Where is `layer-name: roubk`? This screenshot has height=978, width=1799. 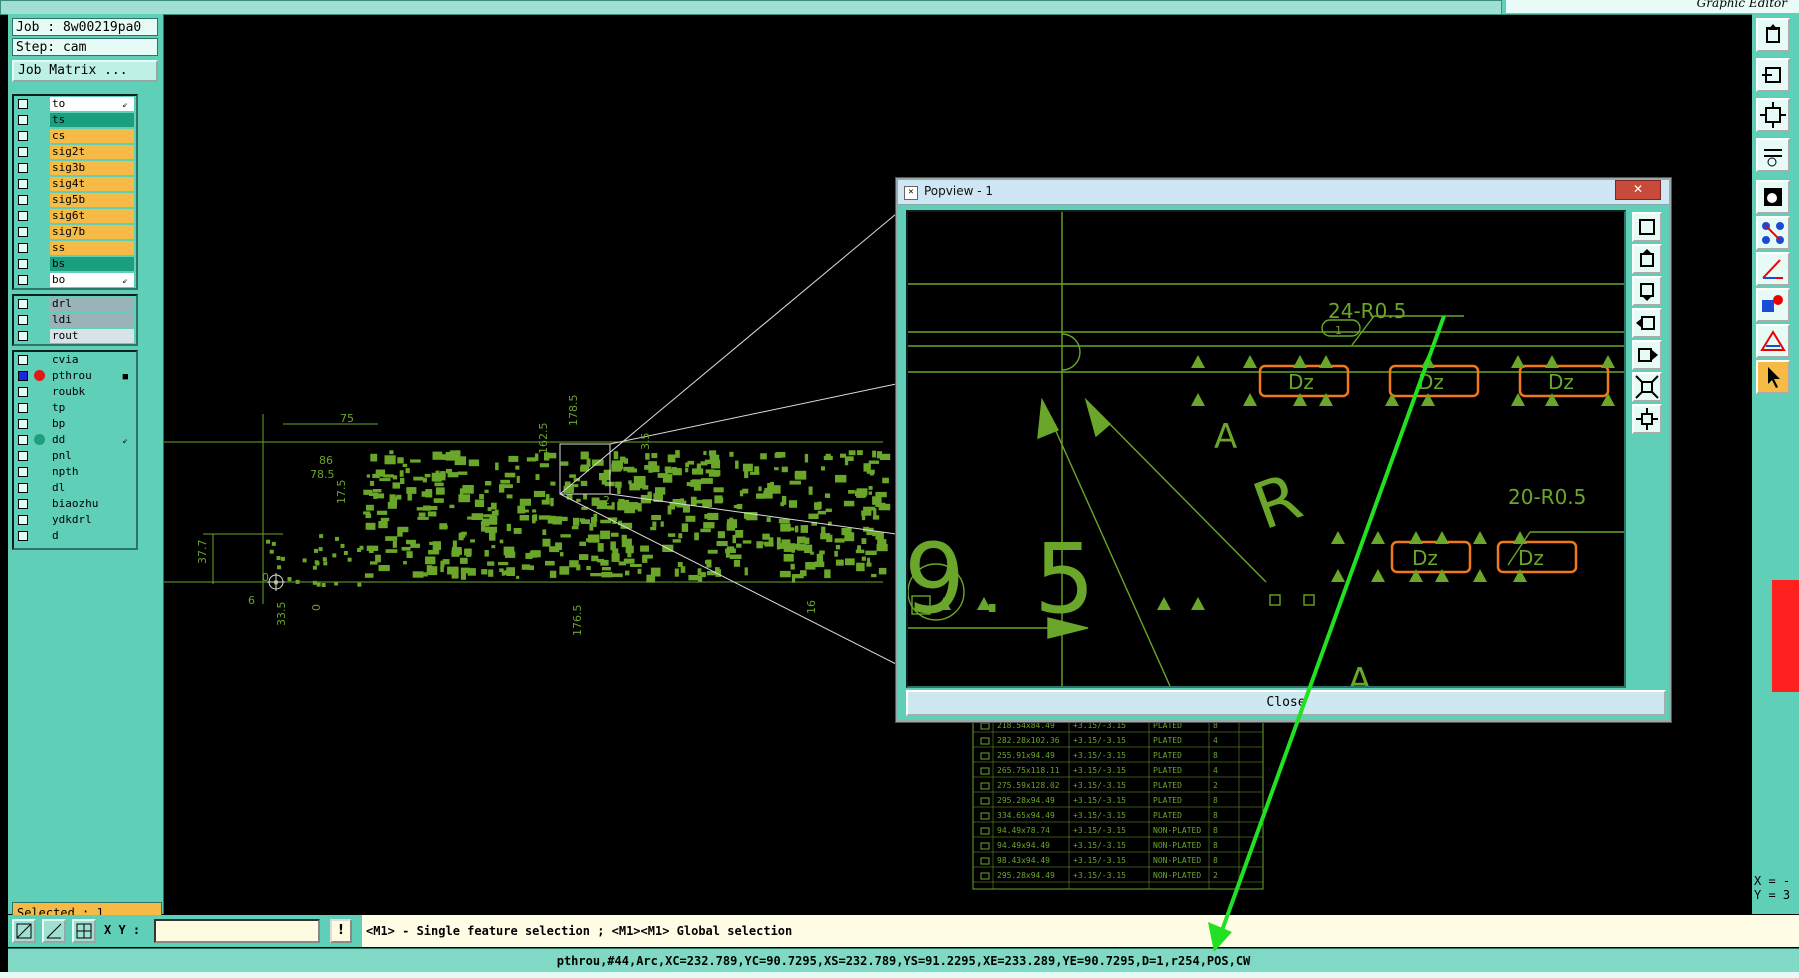
layer-name: roubk is located at coordinates (92, 392).